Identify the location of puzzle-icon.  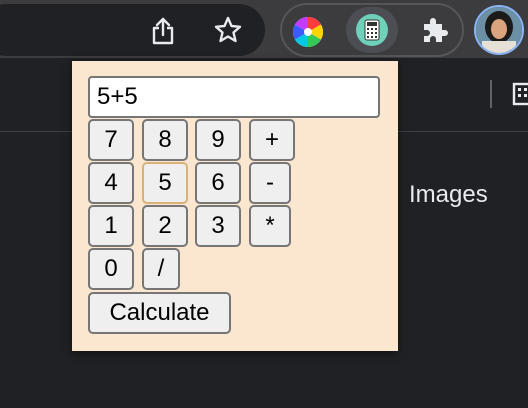
(434, 30).